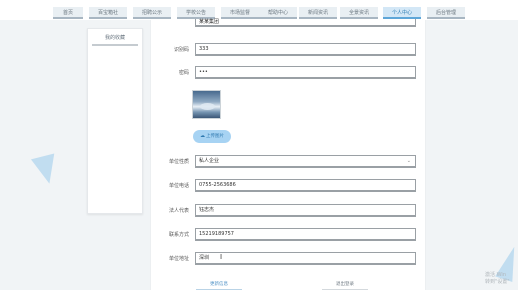 This screenshot has height=290, width=518. Describe the element at coordinates (305, 49) in the screenshot. I see `account-field: 333` at that location.